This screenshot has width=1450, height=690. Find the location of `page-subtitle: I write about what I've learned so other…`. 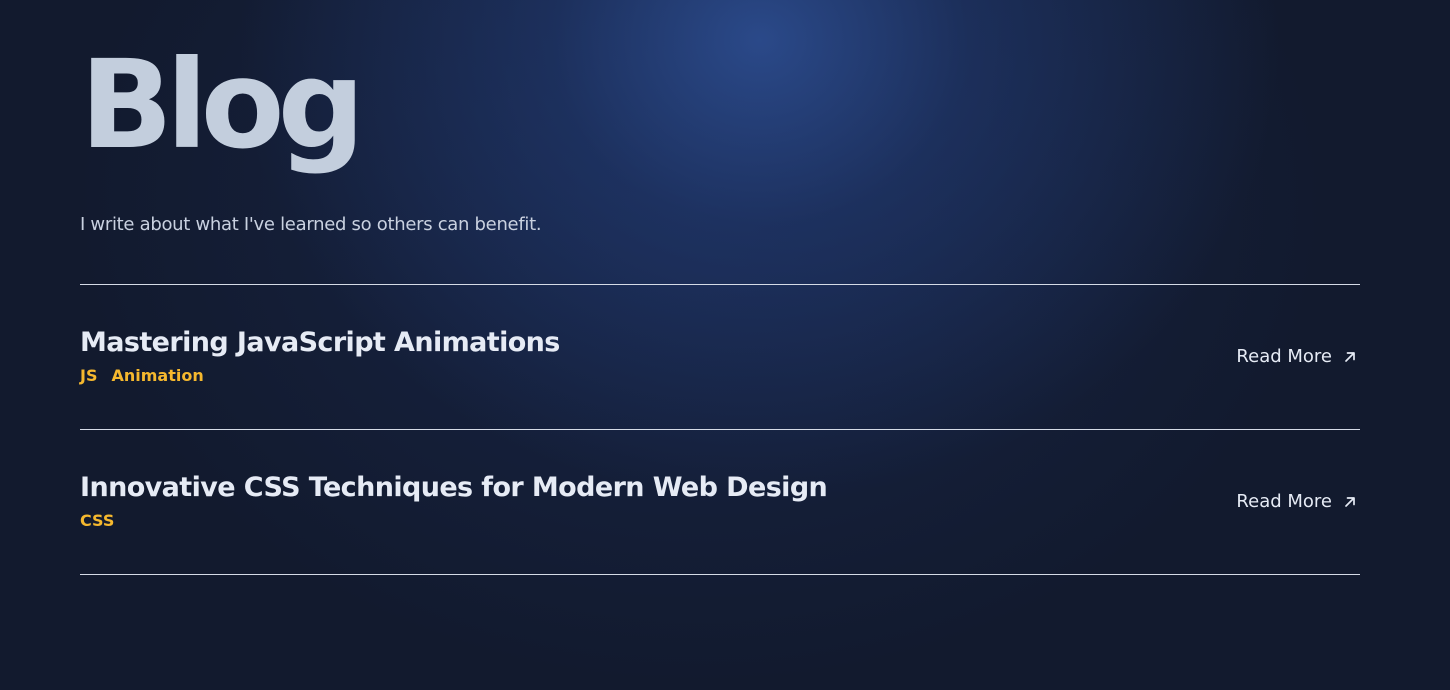

page-subtitle: I write about what I've learned so other… is located at coordinates (311, 224).